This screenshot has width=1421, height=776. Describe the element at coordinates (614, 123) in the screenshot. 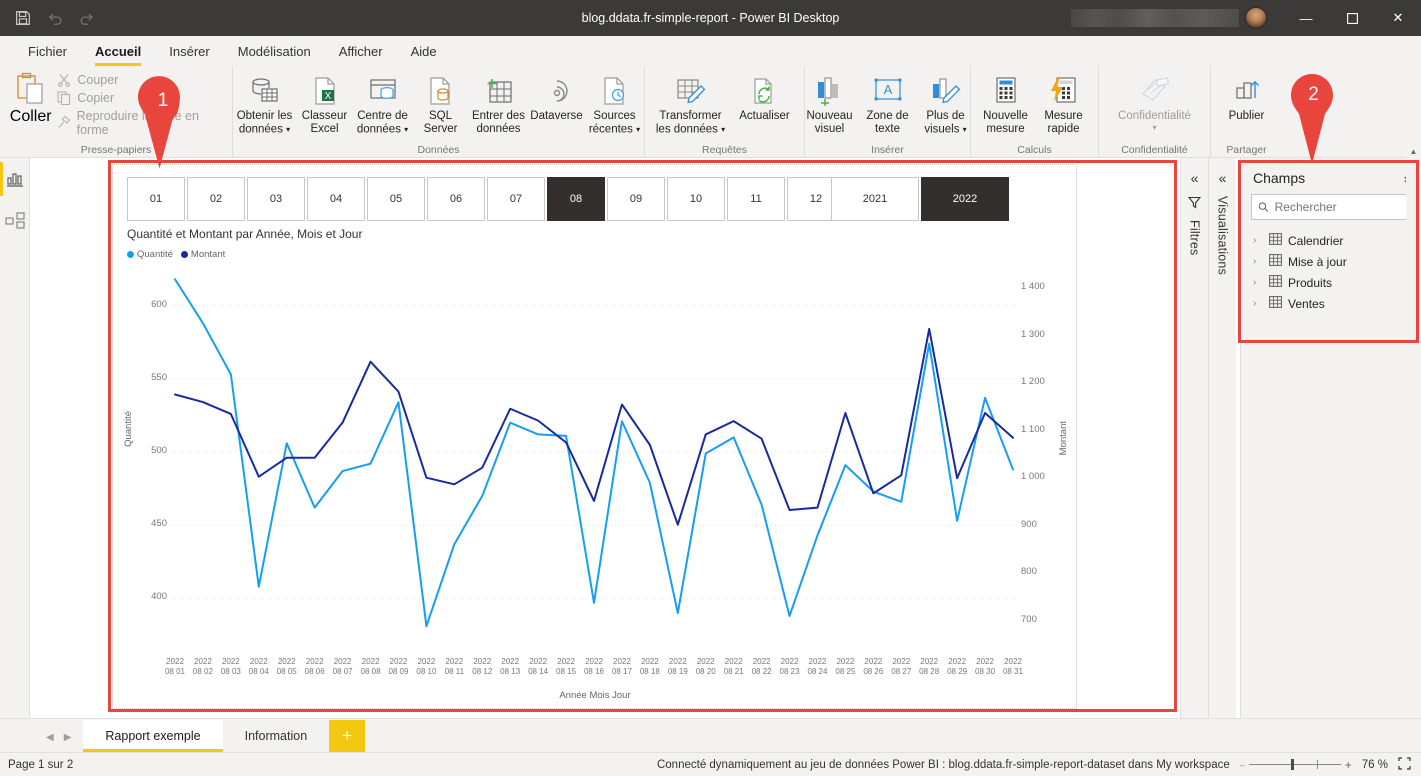

I see `recent-sources-label: Sources récentes ▾` at that location.